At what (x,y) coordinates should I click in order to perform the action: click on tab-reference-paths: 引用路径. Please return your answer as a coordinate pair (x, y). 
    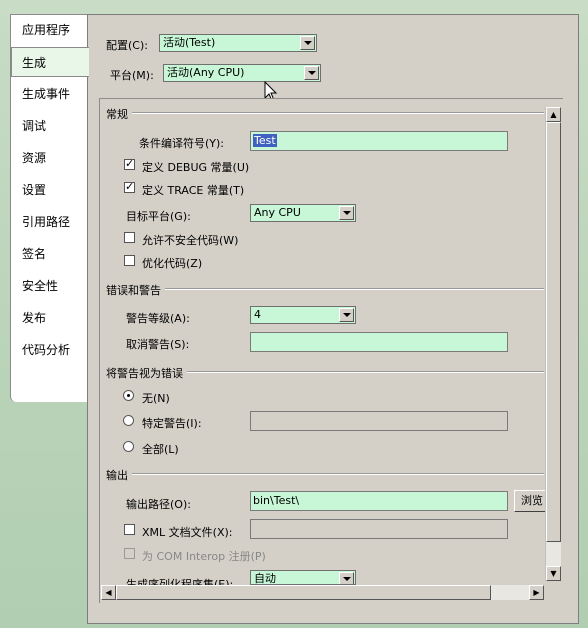
    Looking at the image, I should click on (48, 222).